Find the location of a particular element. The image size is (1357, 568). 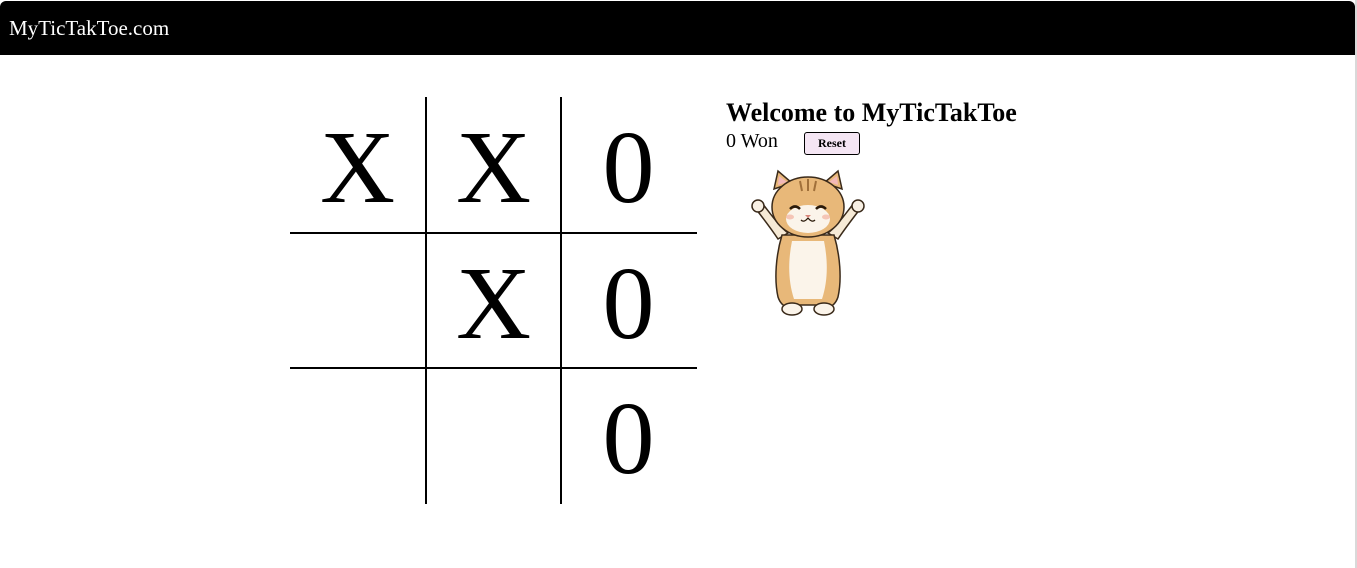

board-cell-1-1: X is located at coordinates (493, 300).